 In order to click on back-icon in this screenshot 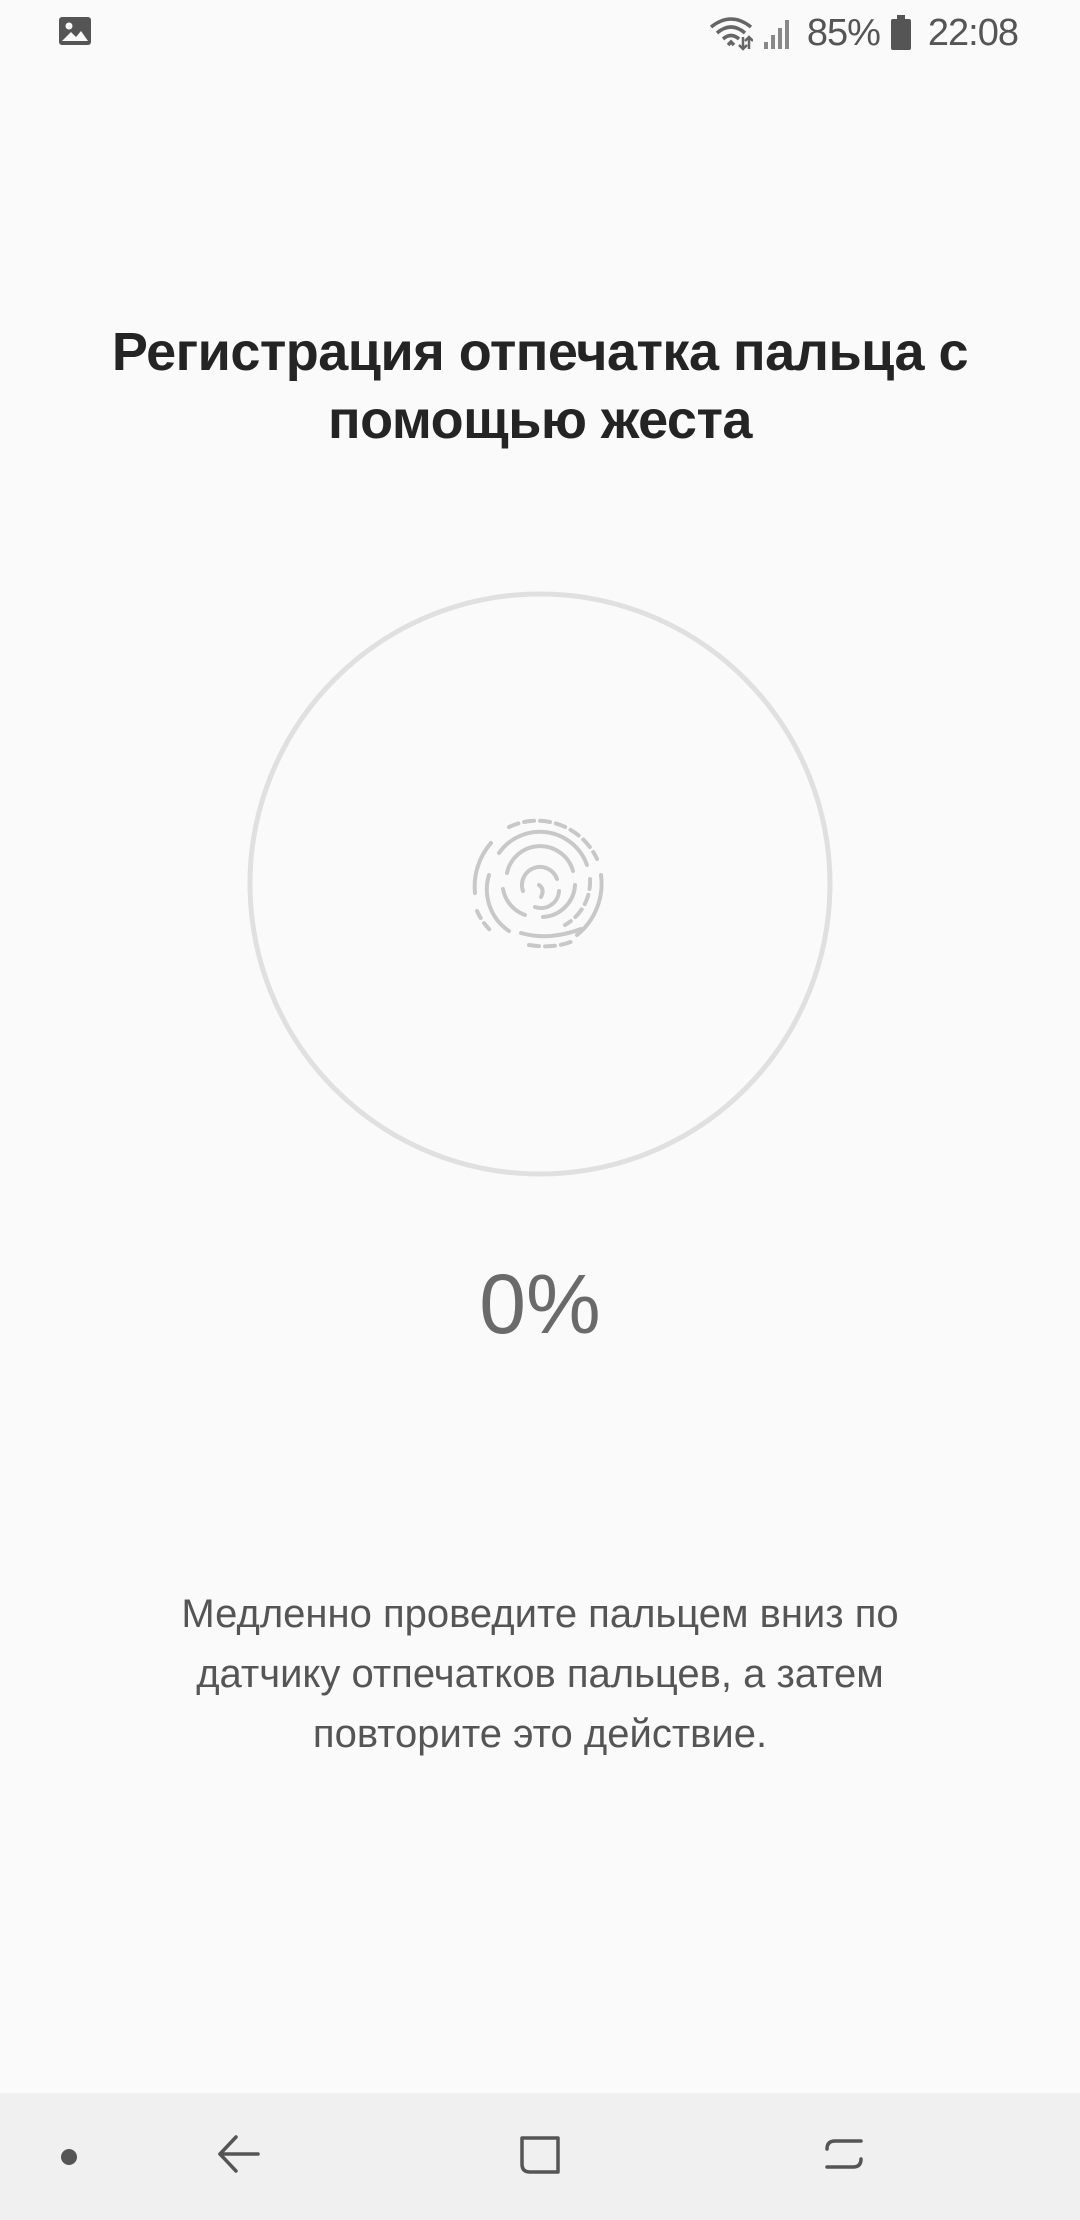, I will do `click(239, 2156)`.